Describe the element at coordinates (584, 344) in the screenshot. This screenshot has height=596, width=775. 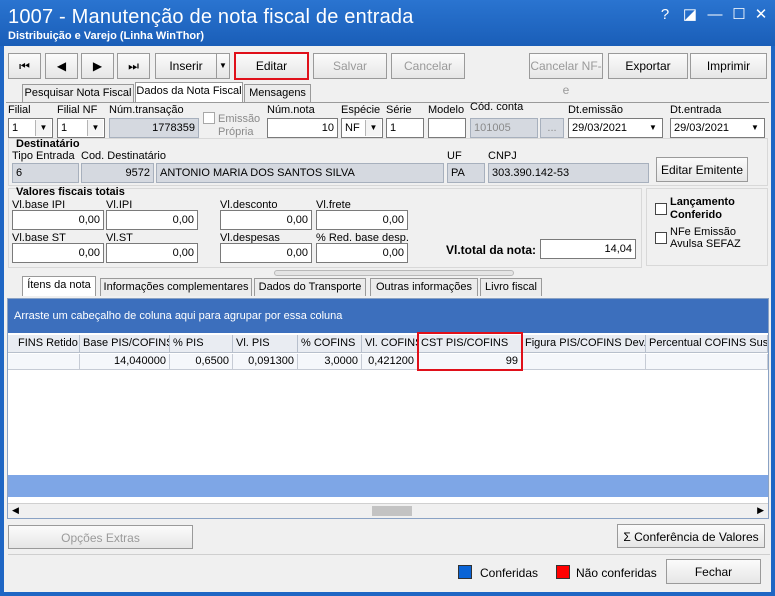
I see `column-header: Figura PIS/COFINS Dev.` at that location.